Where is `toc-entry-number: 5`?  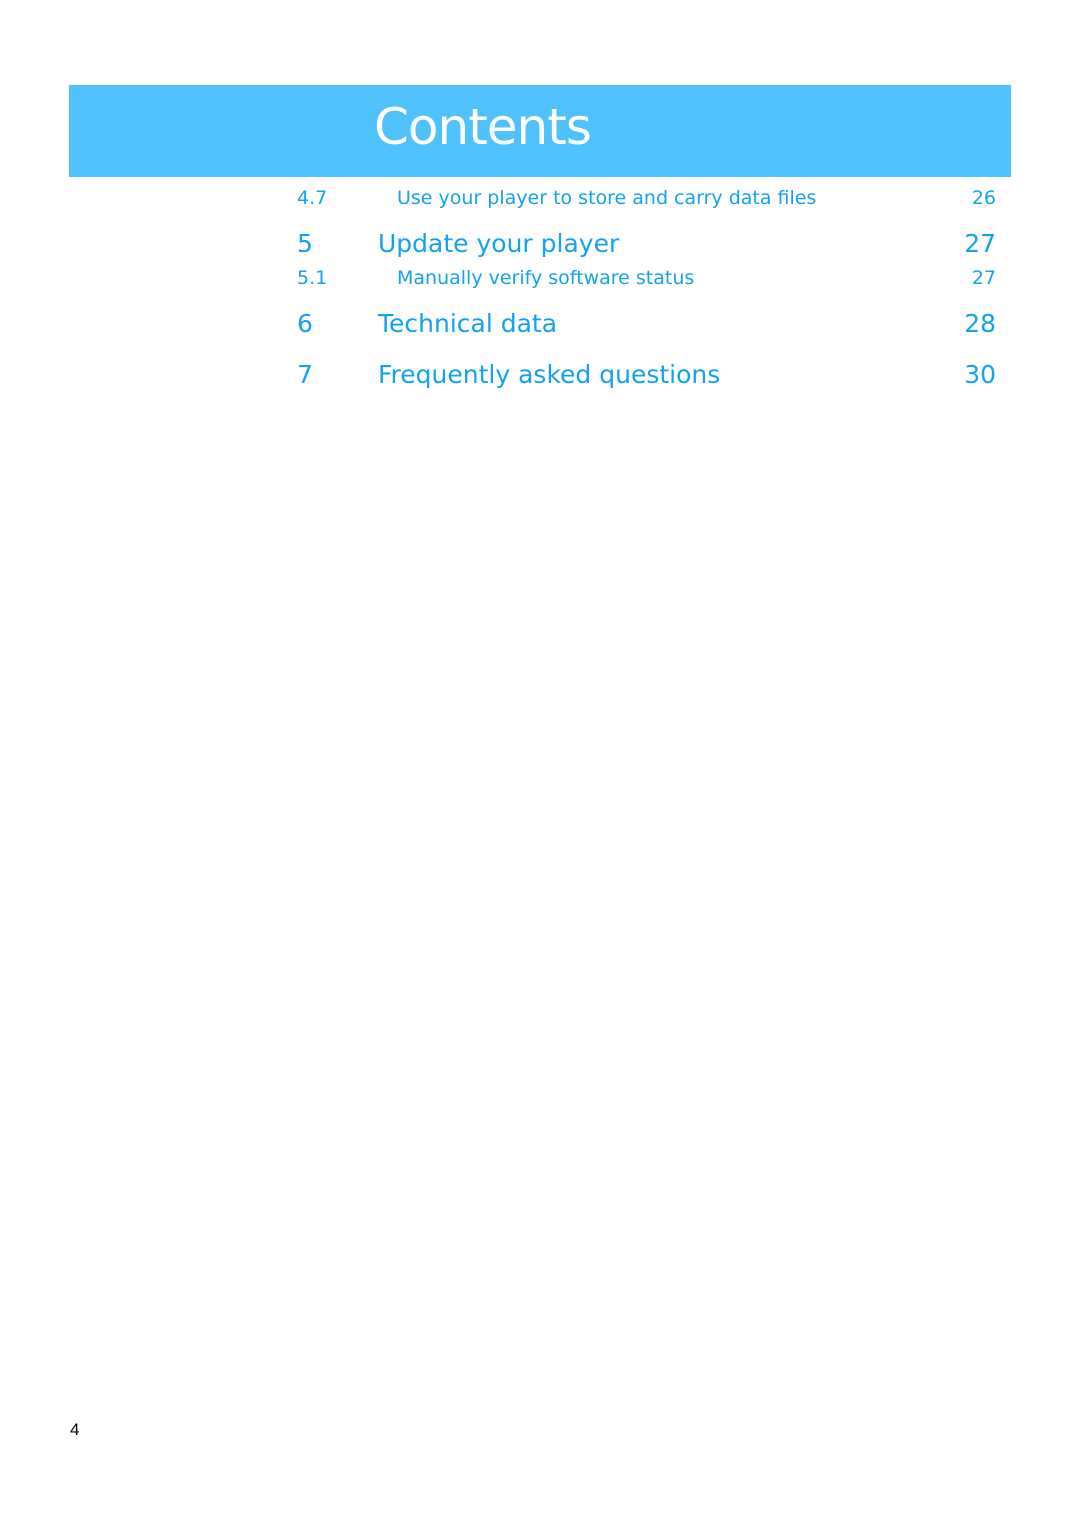 toc-entry-number: 5 is located at coordinates (305, 243).